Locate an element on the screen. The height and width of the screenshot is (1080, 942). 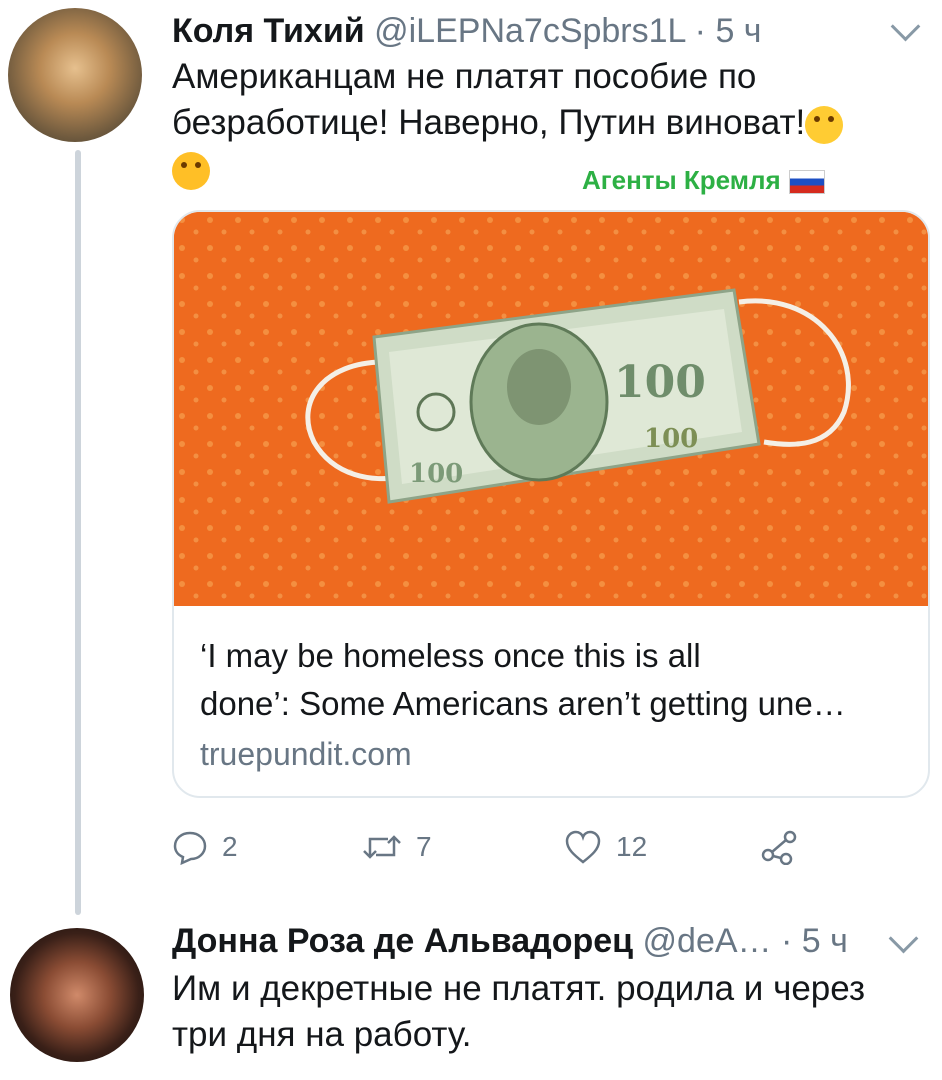
tweet-text-line: три дня на работу. is located at coordinates (322, 1034).